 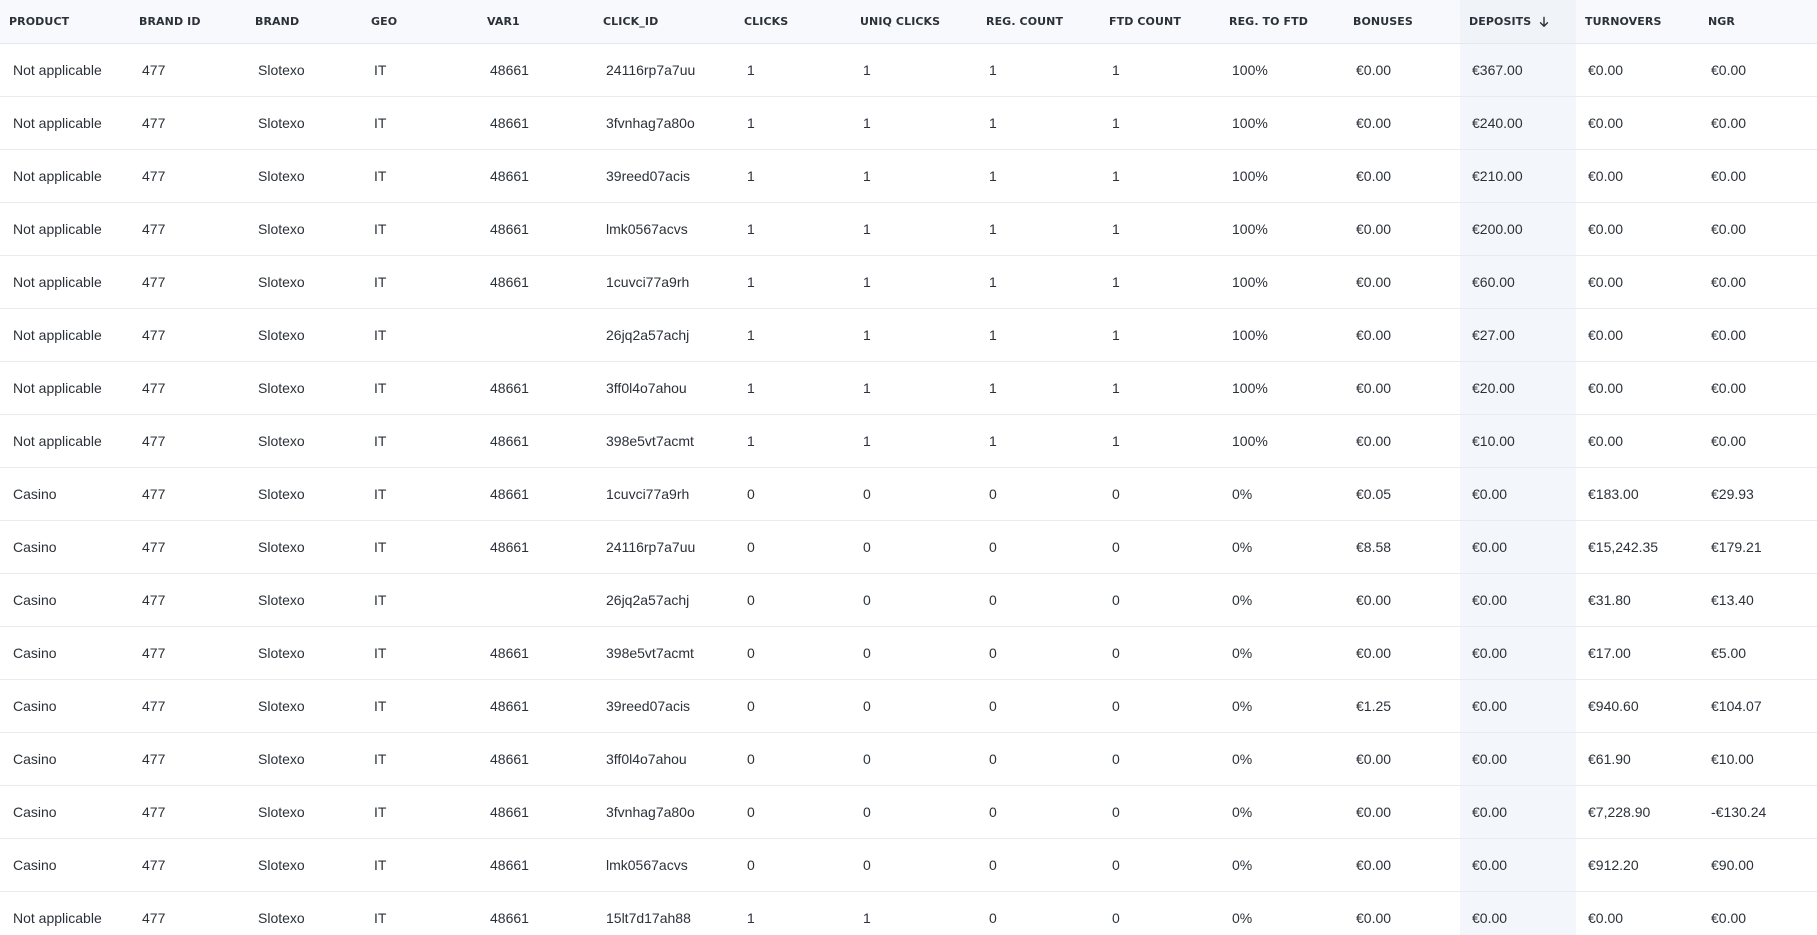 What do you see at coordinates (1282, 123) in the screenshot?
I see `cell-reg-to-ftd: 100%` at bounding box center [1282, 123].